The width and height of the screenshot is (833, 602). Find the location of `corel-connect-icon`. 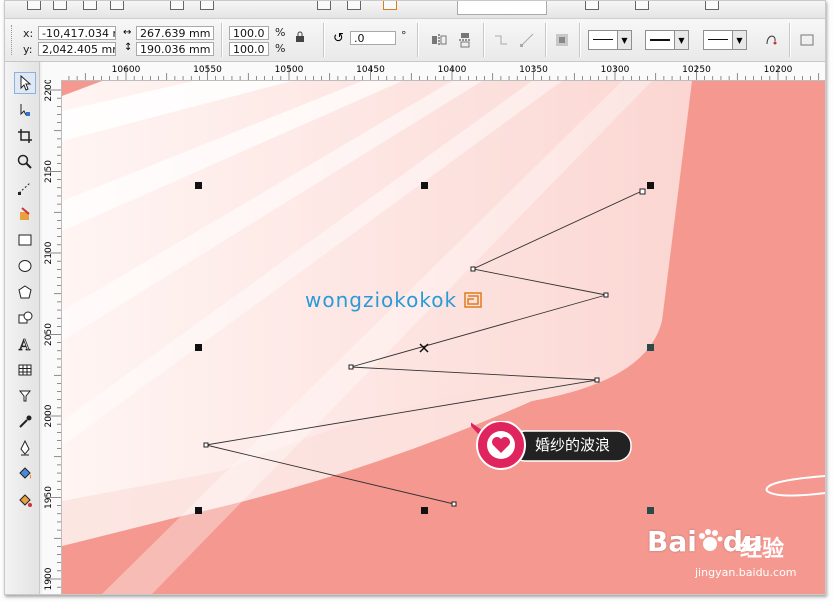

corel-connect-icon is located at coordinates (390, 5).